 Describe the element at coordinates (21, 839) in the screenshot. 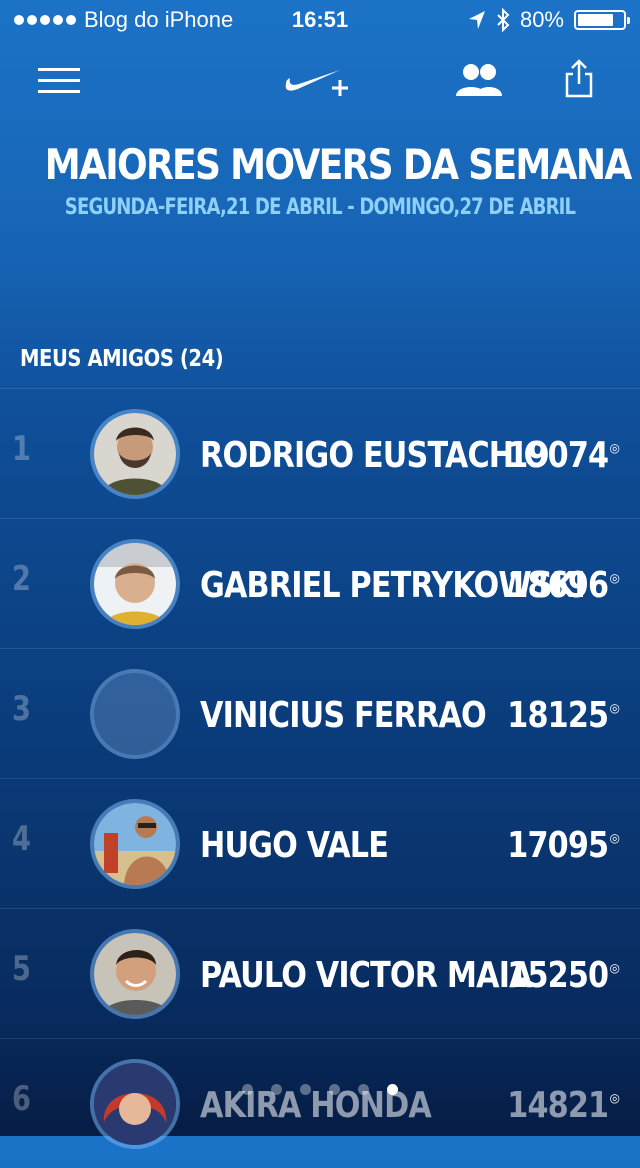

I see `rank: 4` at that location.